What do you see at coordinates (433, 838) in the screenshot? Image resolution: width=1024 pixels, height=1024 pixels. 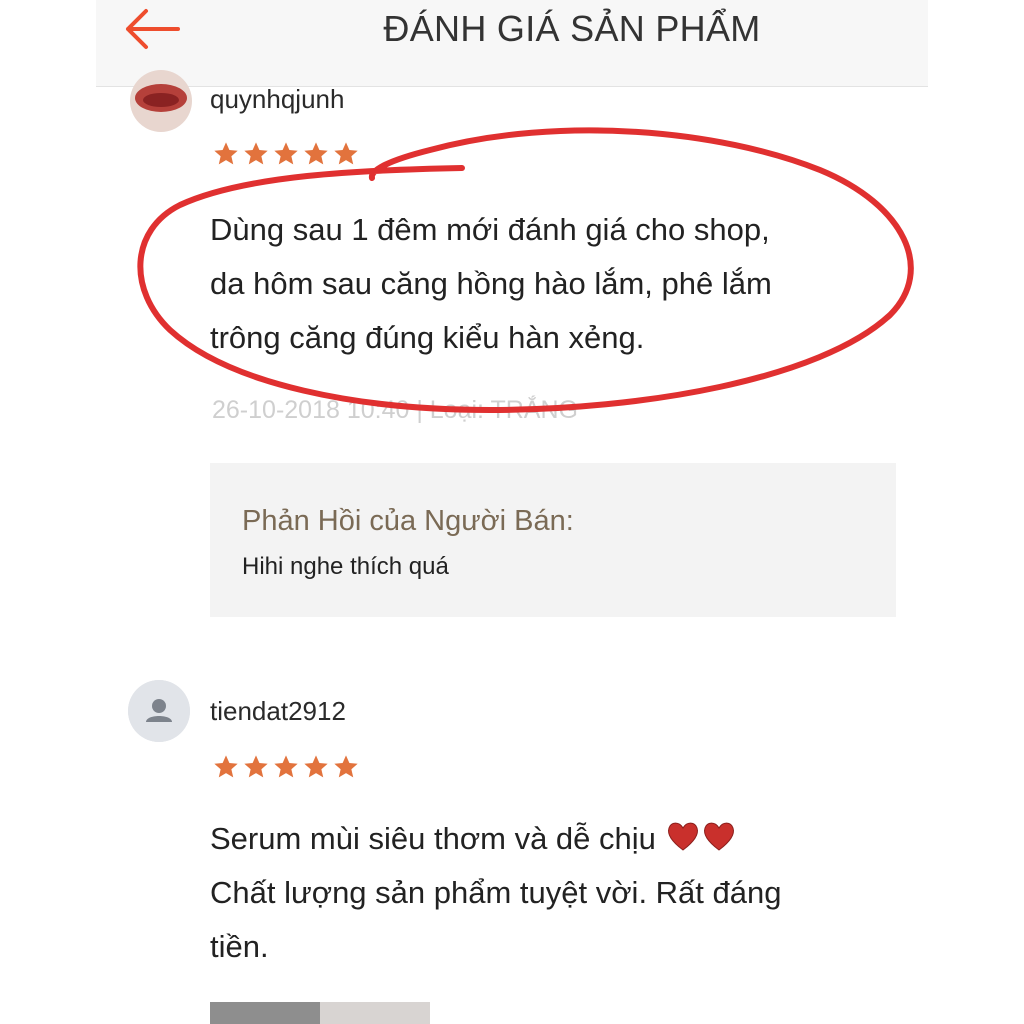 I see `review-line-text: Serum mùi siêu thơm và dễ chịu` at bounding box center [433, 838].